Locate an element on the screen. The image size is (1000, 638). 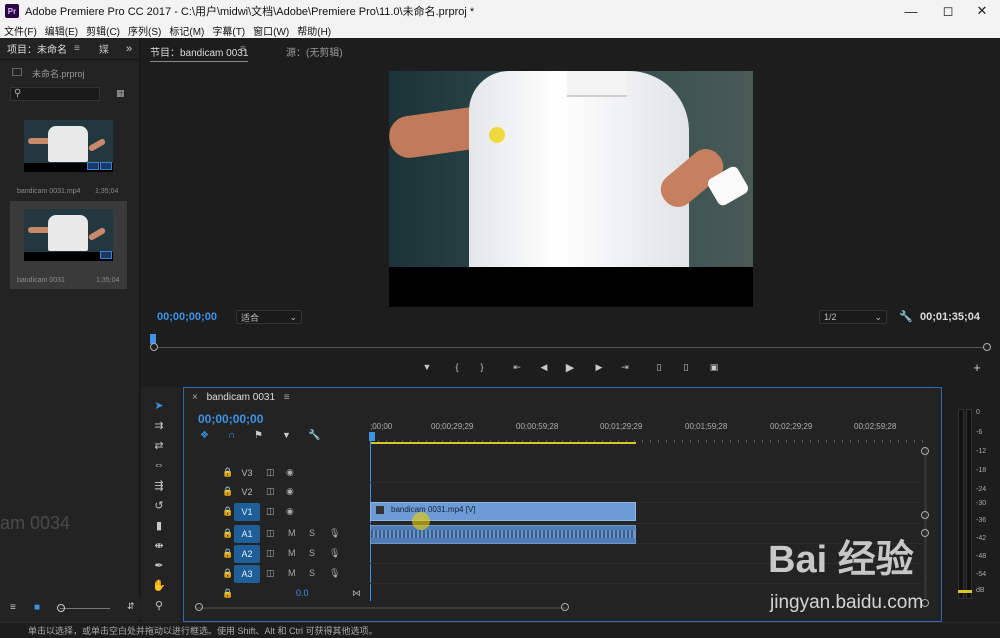
list-item: bandicam 0031.mp4 1;35;04 is located at coordinates (69, 161).